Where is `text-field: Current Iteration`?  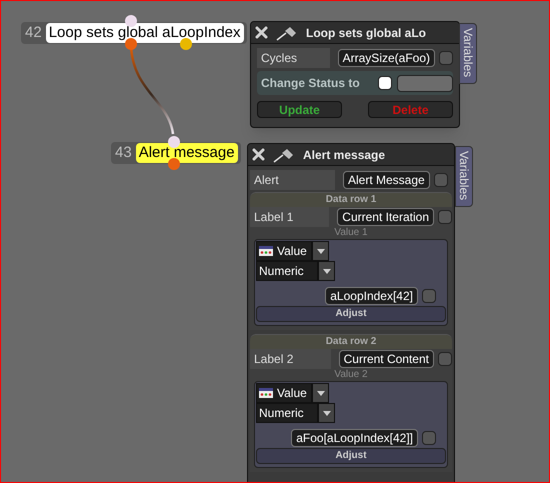
text-field: Current Iteration is located at coordinates (385, 217).